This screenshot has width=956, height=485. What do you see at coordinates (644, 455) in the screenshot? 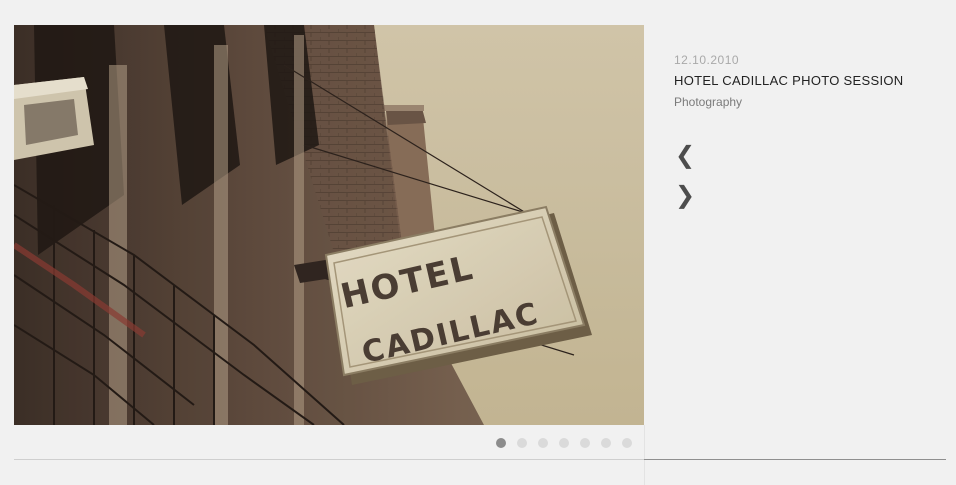
I see `divider-vertical` at bounding box center [644, 455].